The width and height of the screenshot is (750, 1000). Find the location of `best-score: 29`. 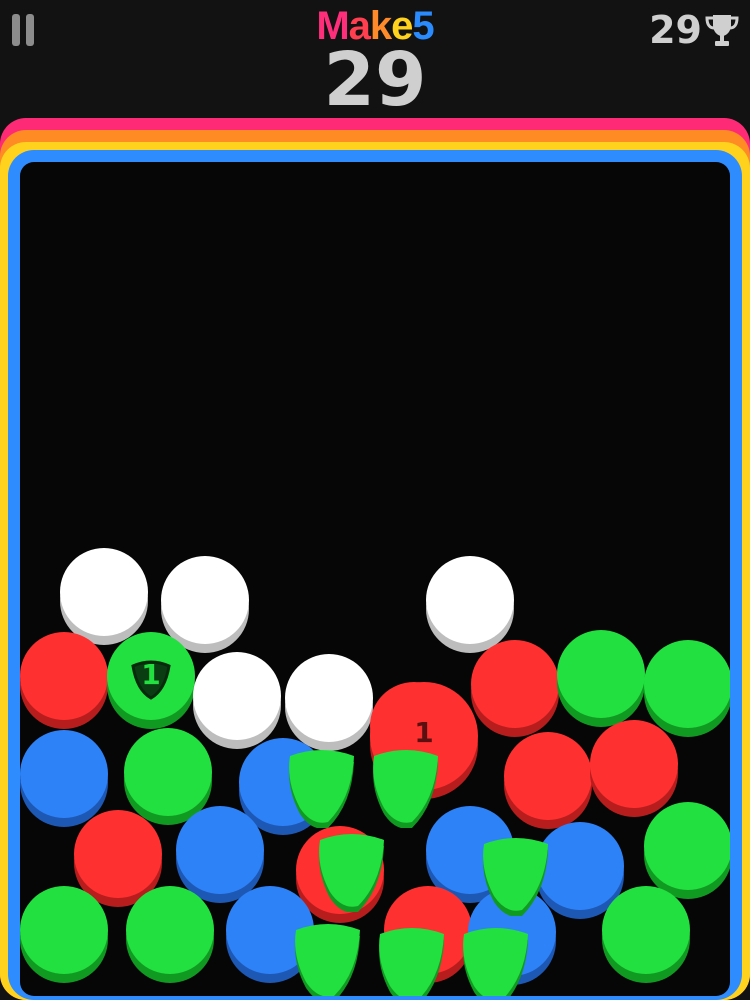

best-score: 29 is located at coordinates (694, 30).